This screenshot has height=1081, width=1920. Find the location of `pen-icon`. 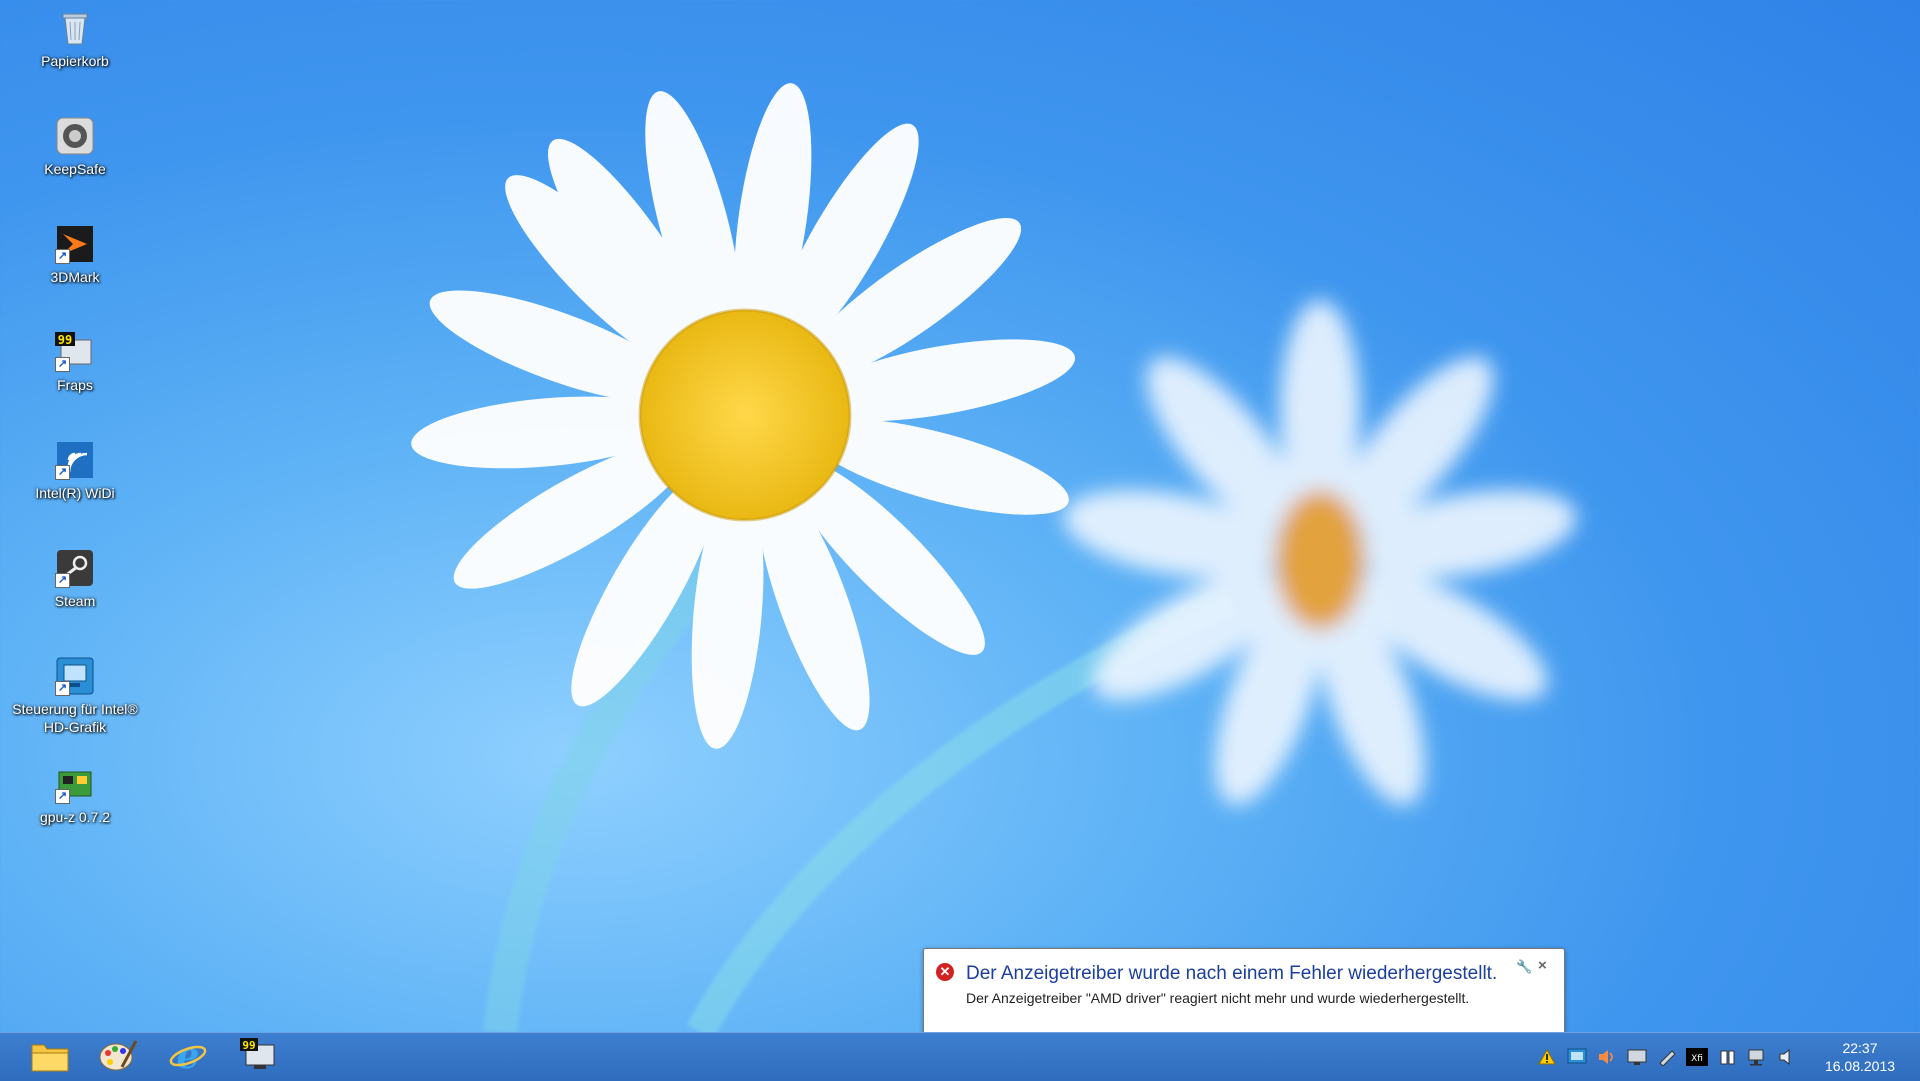

pen-icon is located at coordinates (1667, 1057).